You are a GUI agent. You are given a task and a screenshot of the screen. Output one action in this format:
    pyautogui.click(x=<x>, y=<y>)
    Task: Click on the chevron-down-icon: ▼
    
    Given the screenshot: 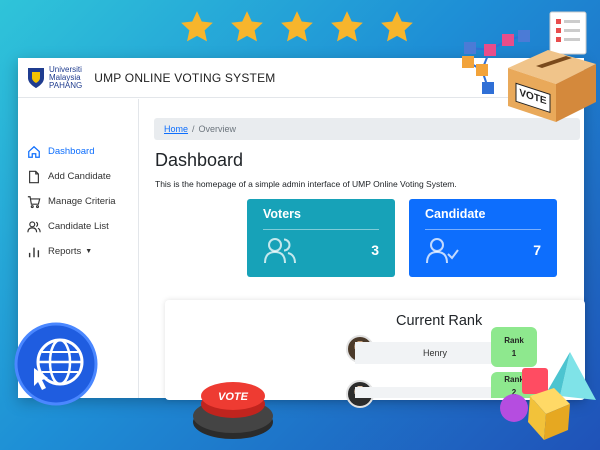 What is the action you would take?
    pyautogui.click(x=89, y=251)
    